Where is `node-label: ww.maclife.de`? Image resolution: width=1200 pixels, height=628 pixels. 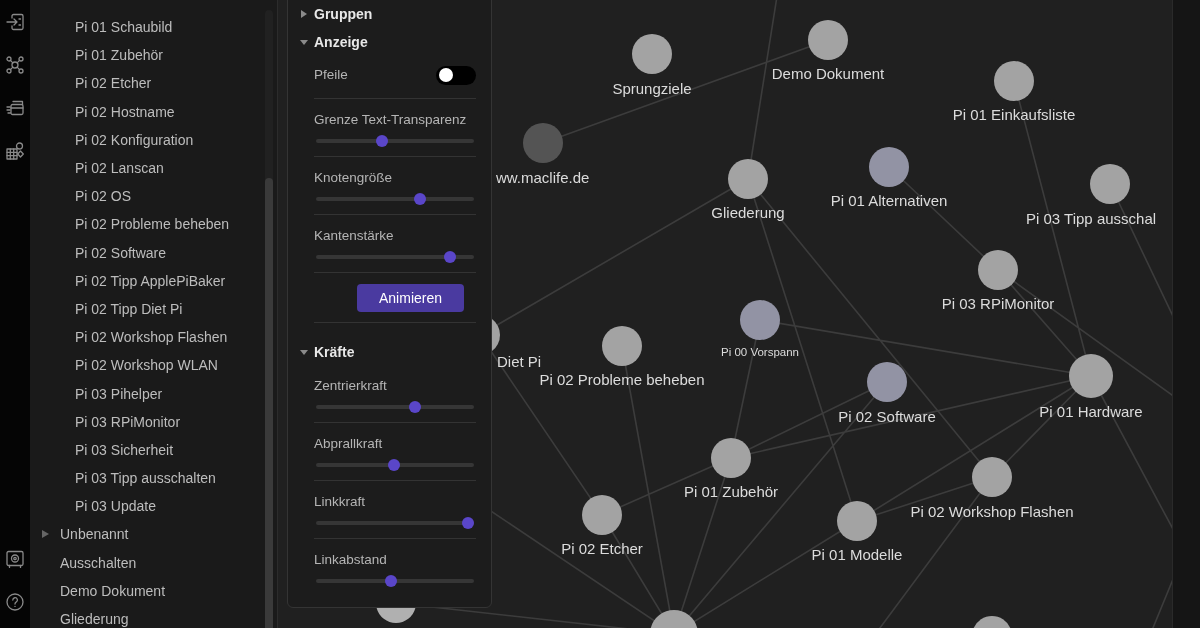
node-label: ww.maclife.de is located at coordinates (543, 177).